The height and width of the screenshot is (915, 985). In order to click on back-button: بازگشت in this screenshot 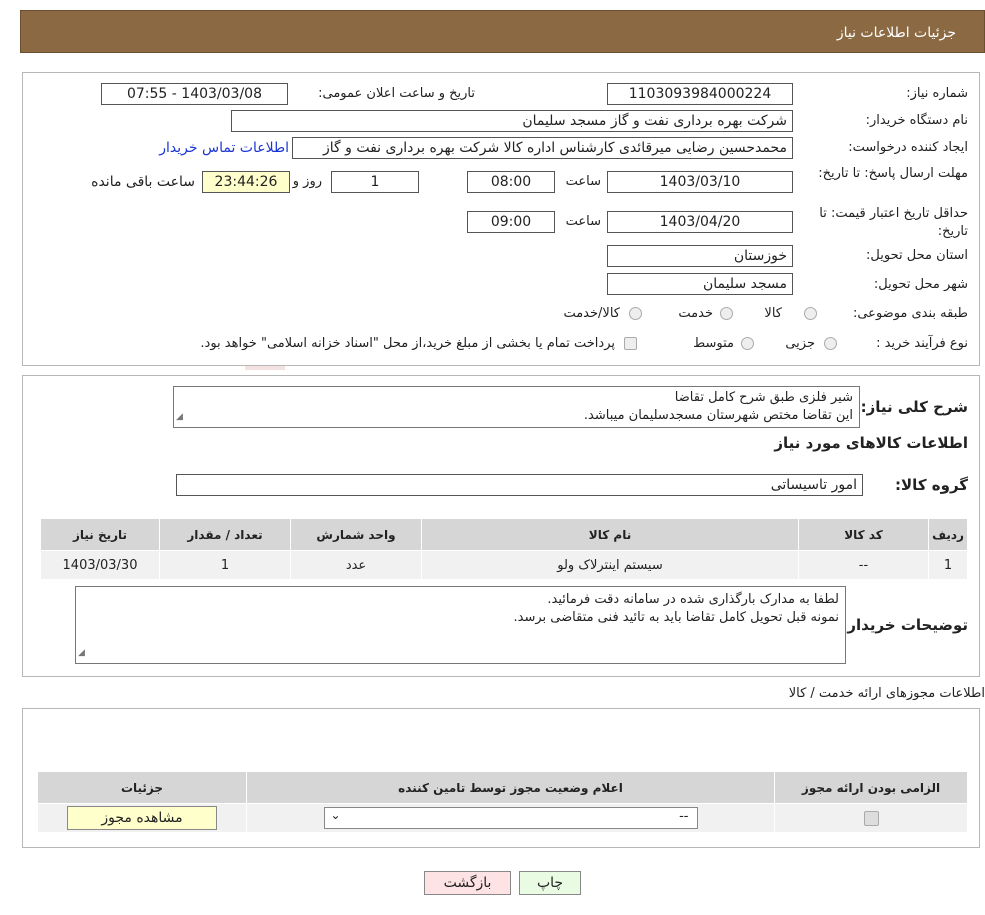, I will do `click(467, 883)`.